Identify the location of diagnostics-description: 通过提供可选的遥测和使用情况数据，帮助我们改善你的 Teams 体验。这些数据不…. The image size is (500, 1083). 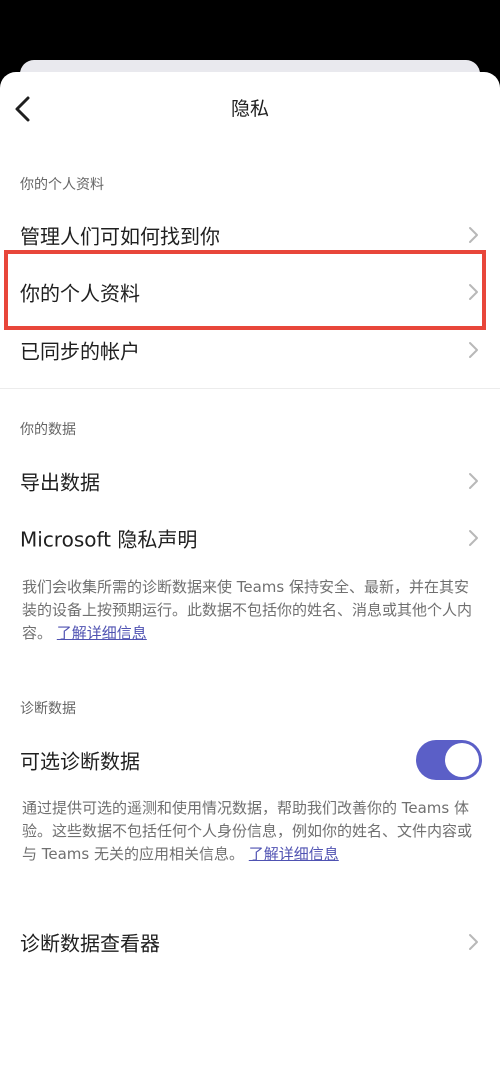
(250, 831).